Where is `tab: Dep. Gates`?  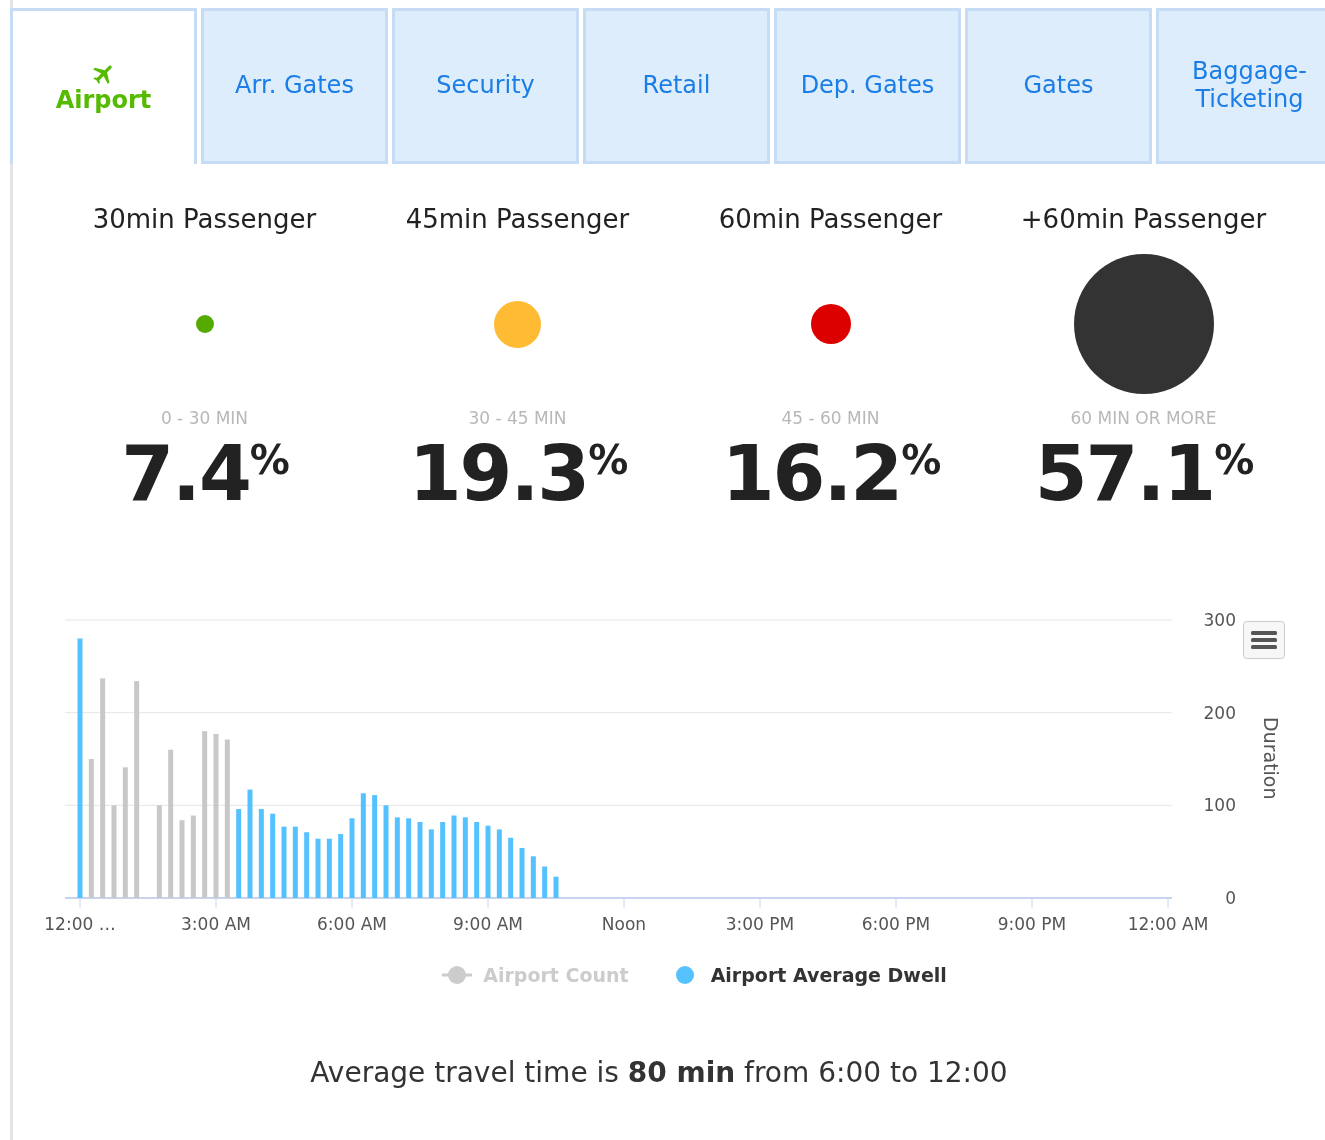
tab: Dep. Gates is located at coordinates (867, 86).